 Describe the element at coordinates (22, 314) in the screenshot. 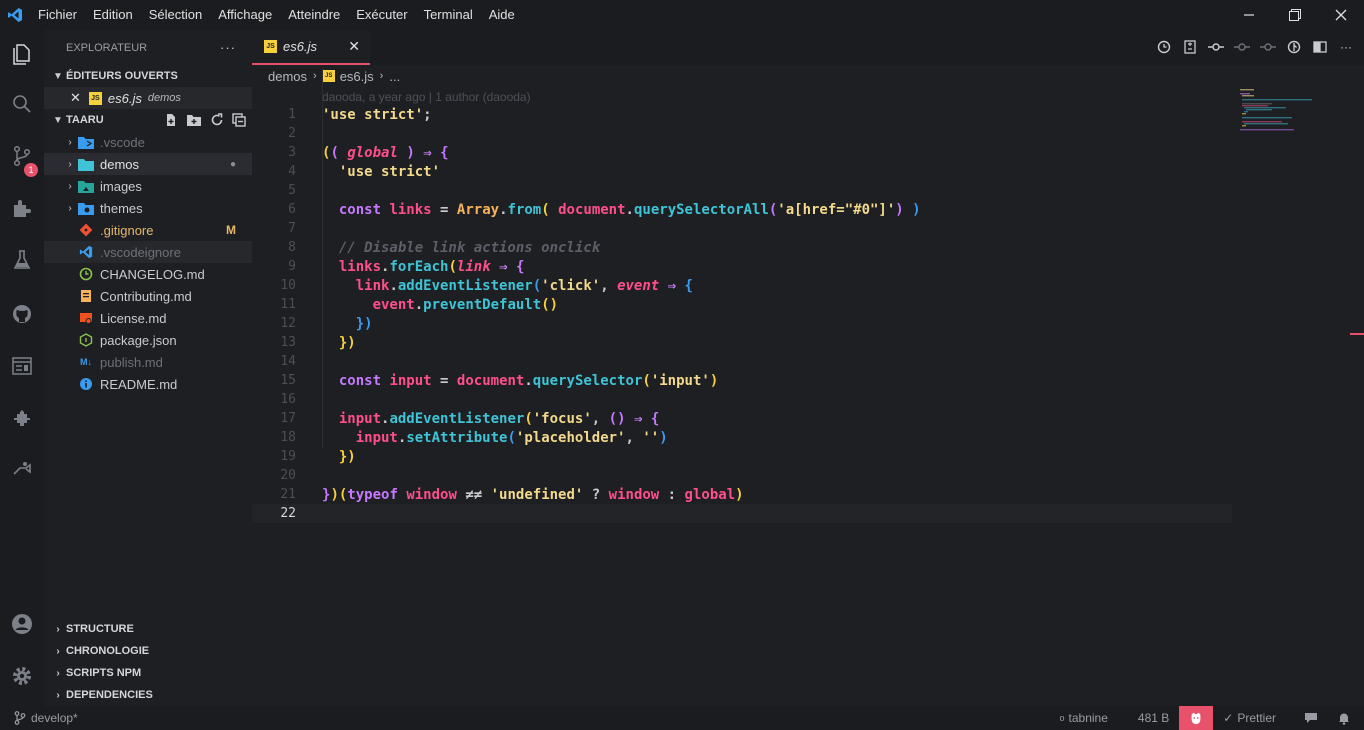

I see `github-icon` at that location.